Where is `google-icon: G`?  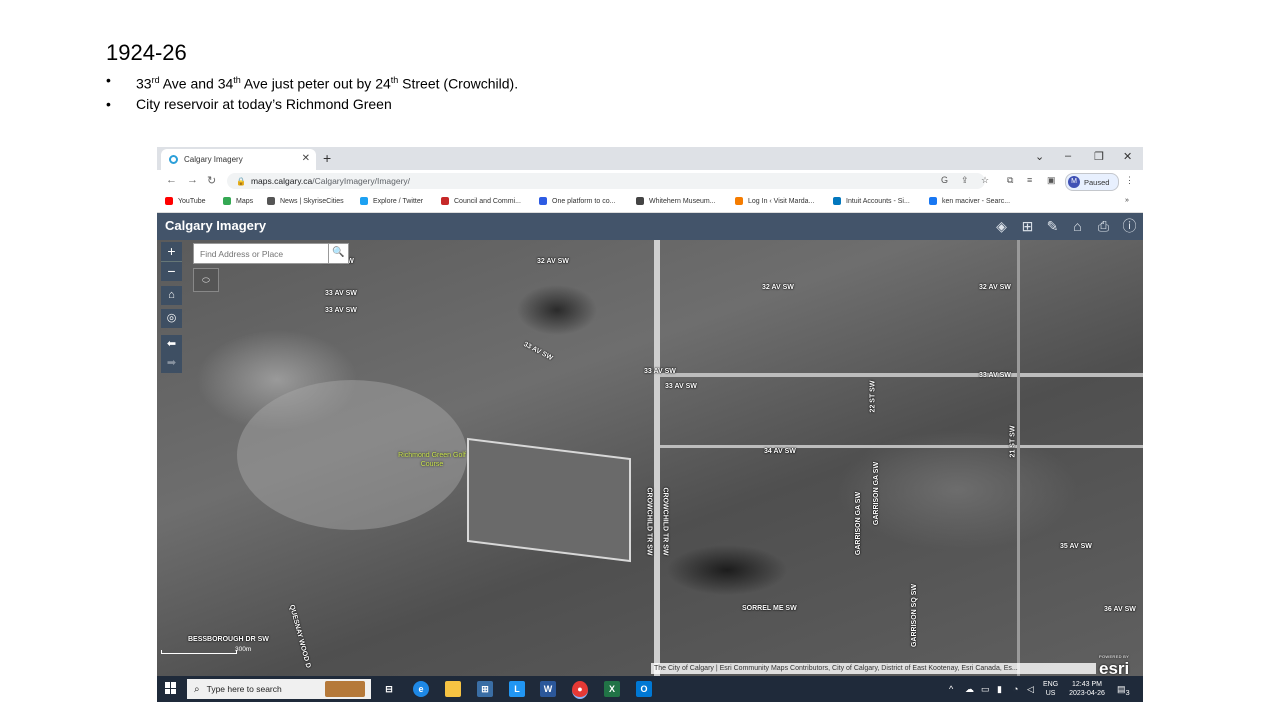 google-icon: G is located at coordinates (944, 180).